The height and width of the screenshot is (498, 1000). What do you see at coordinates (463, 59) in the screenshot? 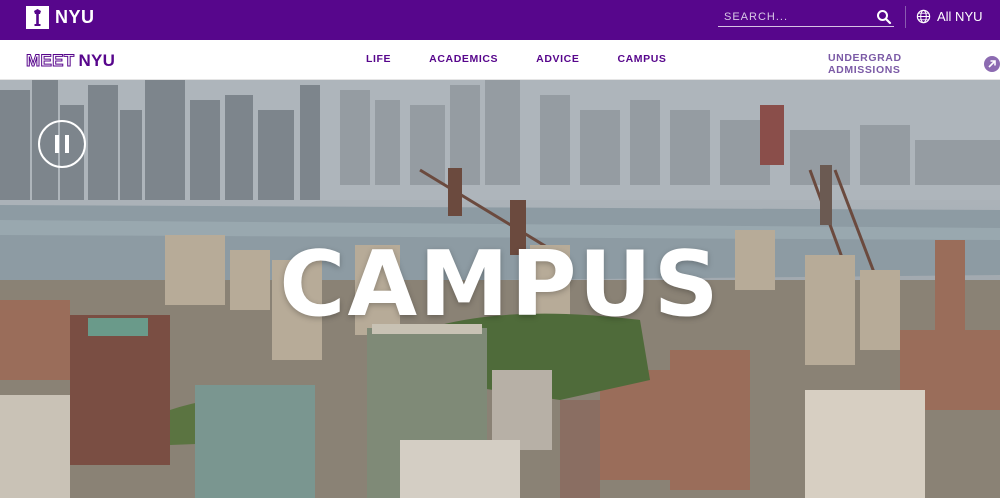
I see `nav-link-academics: ACADEMICS` at bounding box center [463, 59].